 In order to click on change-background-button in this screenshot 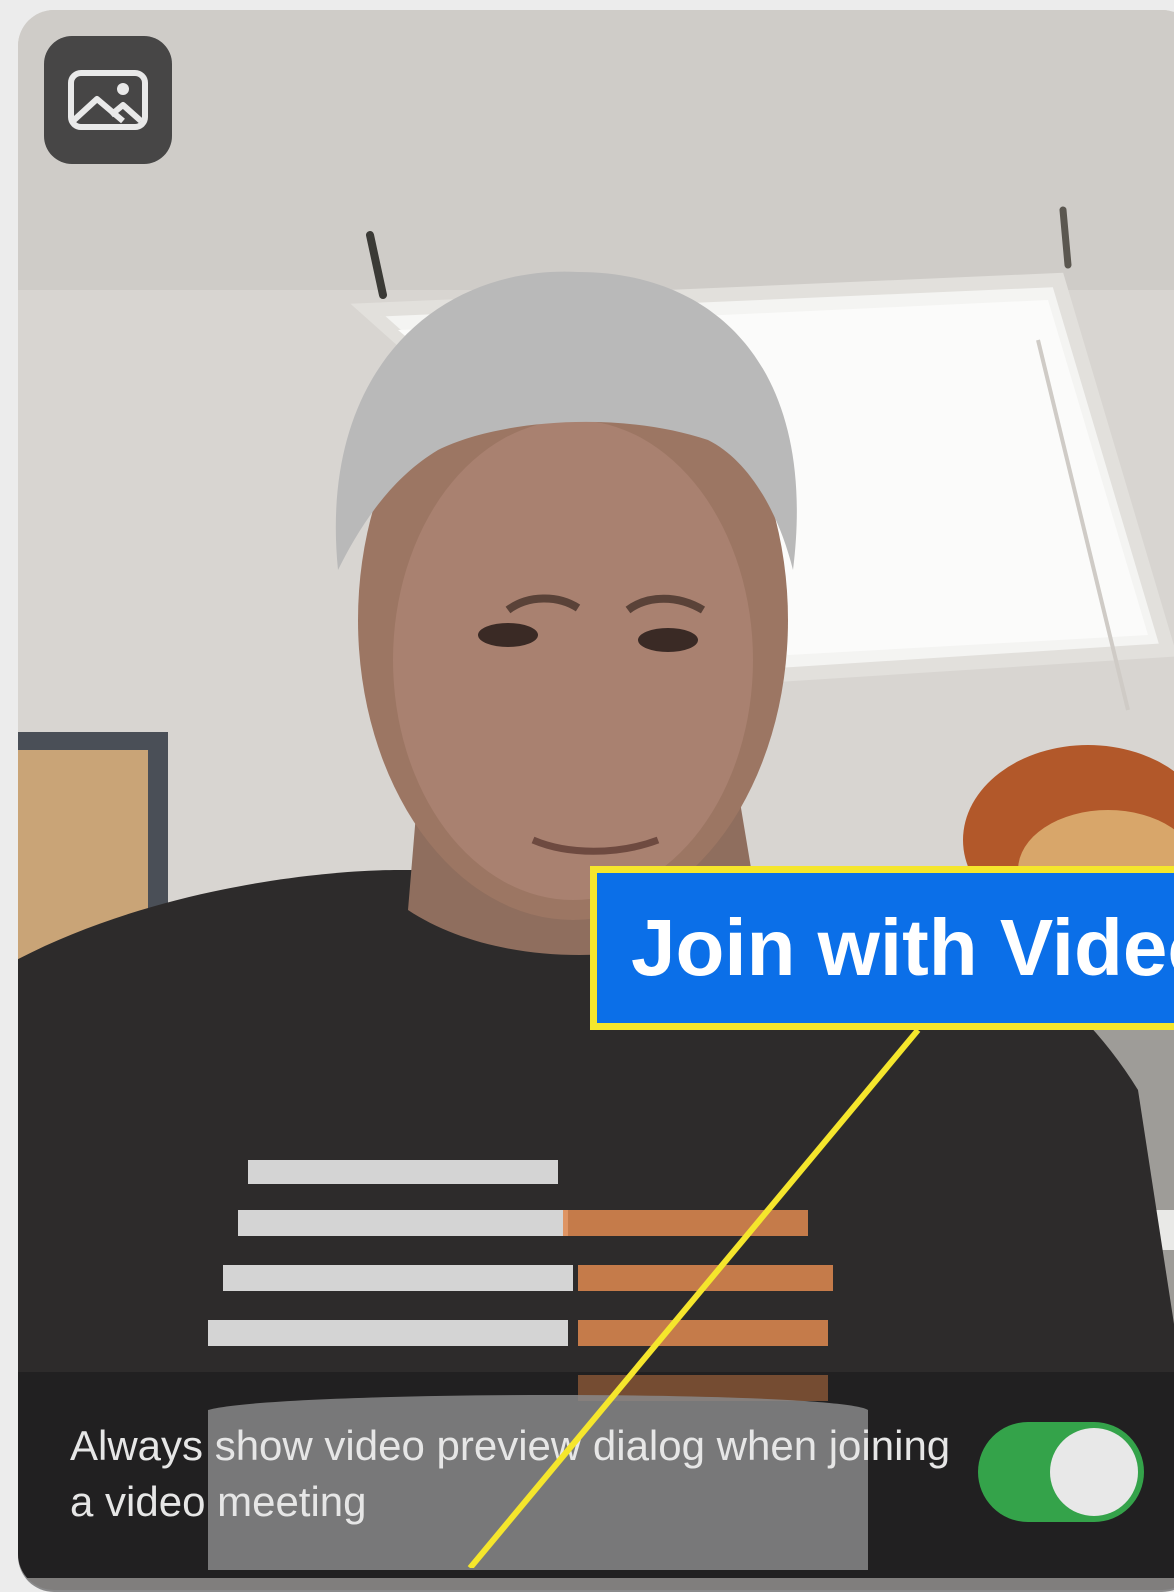, I will do `click(108, 100)`.